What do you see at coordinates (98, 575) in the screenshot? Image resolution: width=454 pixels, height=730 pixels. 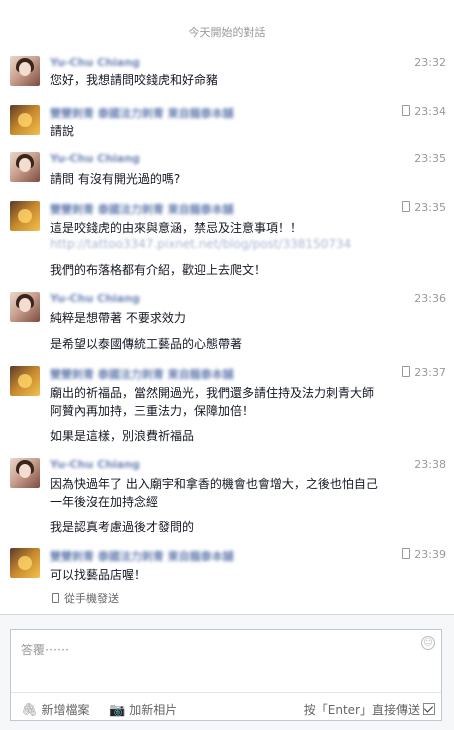 I see `message-text: 可以找藝品店喔！` at bounding box center [98, 575].